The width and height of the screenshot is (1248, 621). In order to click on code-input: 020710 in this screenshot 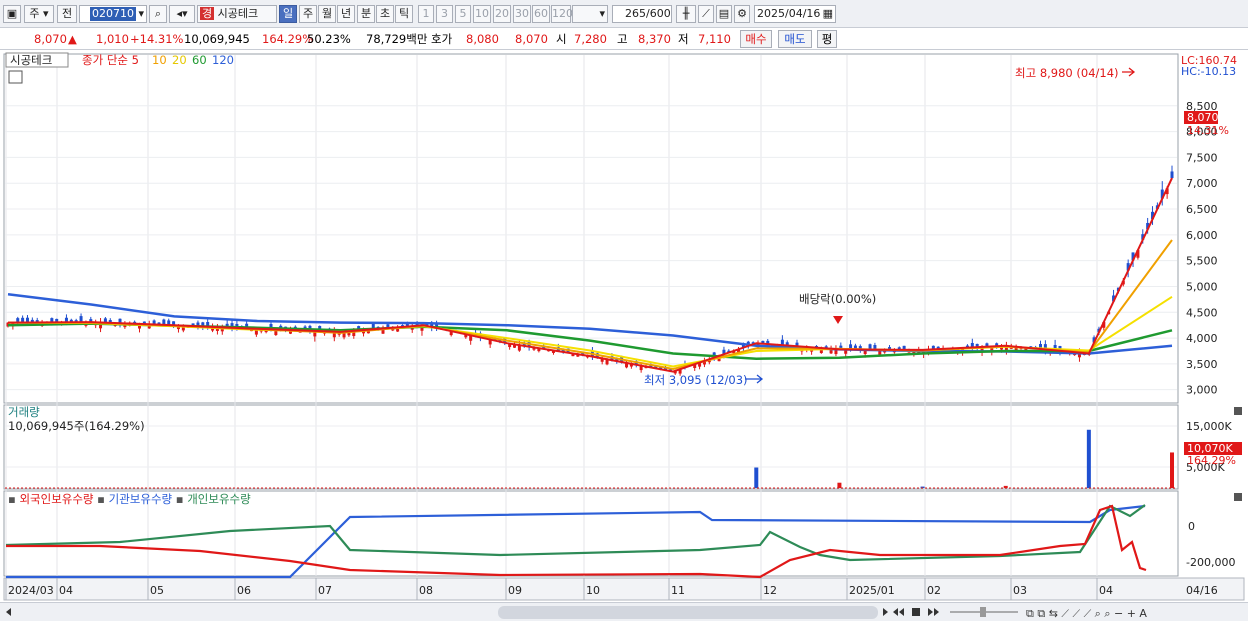, I will do `click(113, 14)`.